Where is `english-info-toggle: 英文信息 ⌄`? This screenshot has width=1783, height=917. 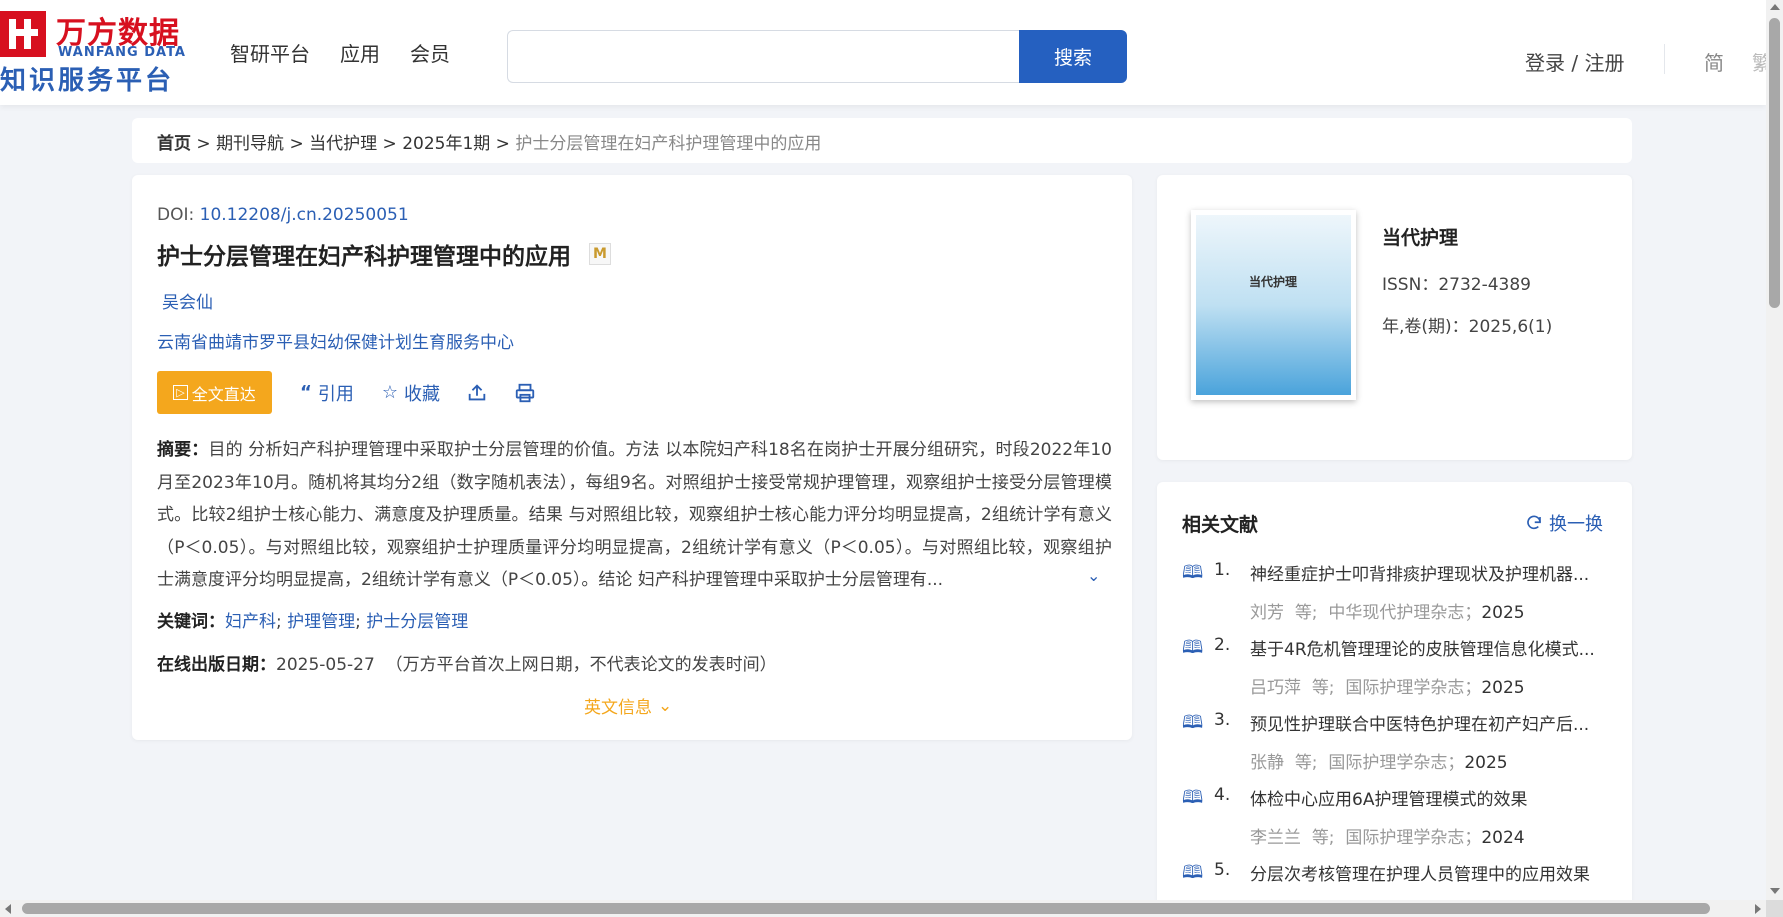
english-info-toggle: 英文信息 ⌄ is located at coordinates (628, 706).